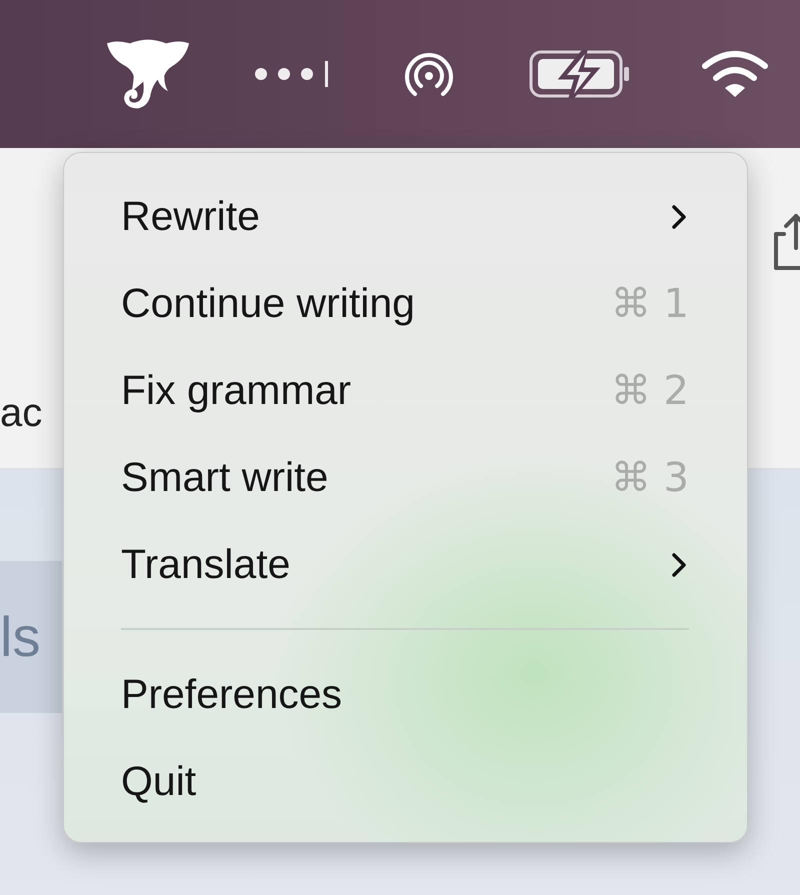  What do you see at coordinates (405, 216) in the screenshot?
I see `menu-item: Rewrite` at bounding box center [405, 216].